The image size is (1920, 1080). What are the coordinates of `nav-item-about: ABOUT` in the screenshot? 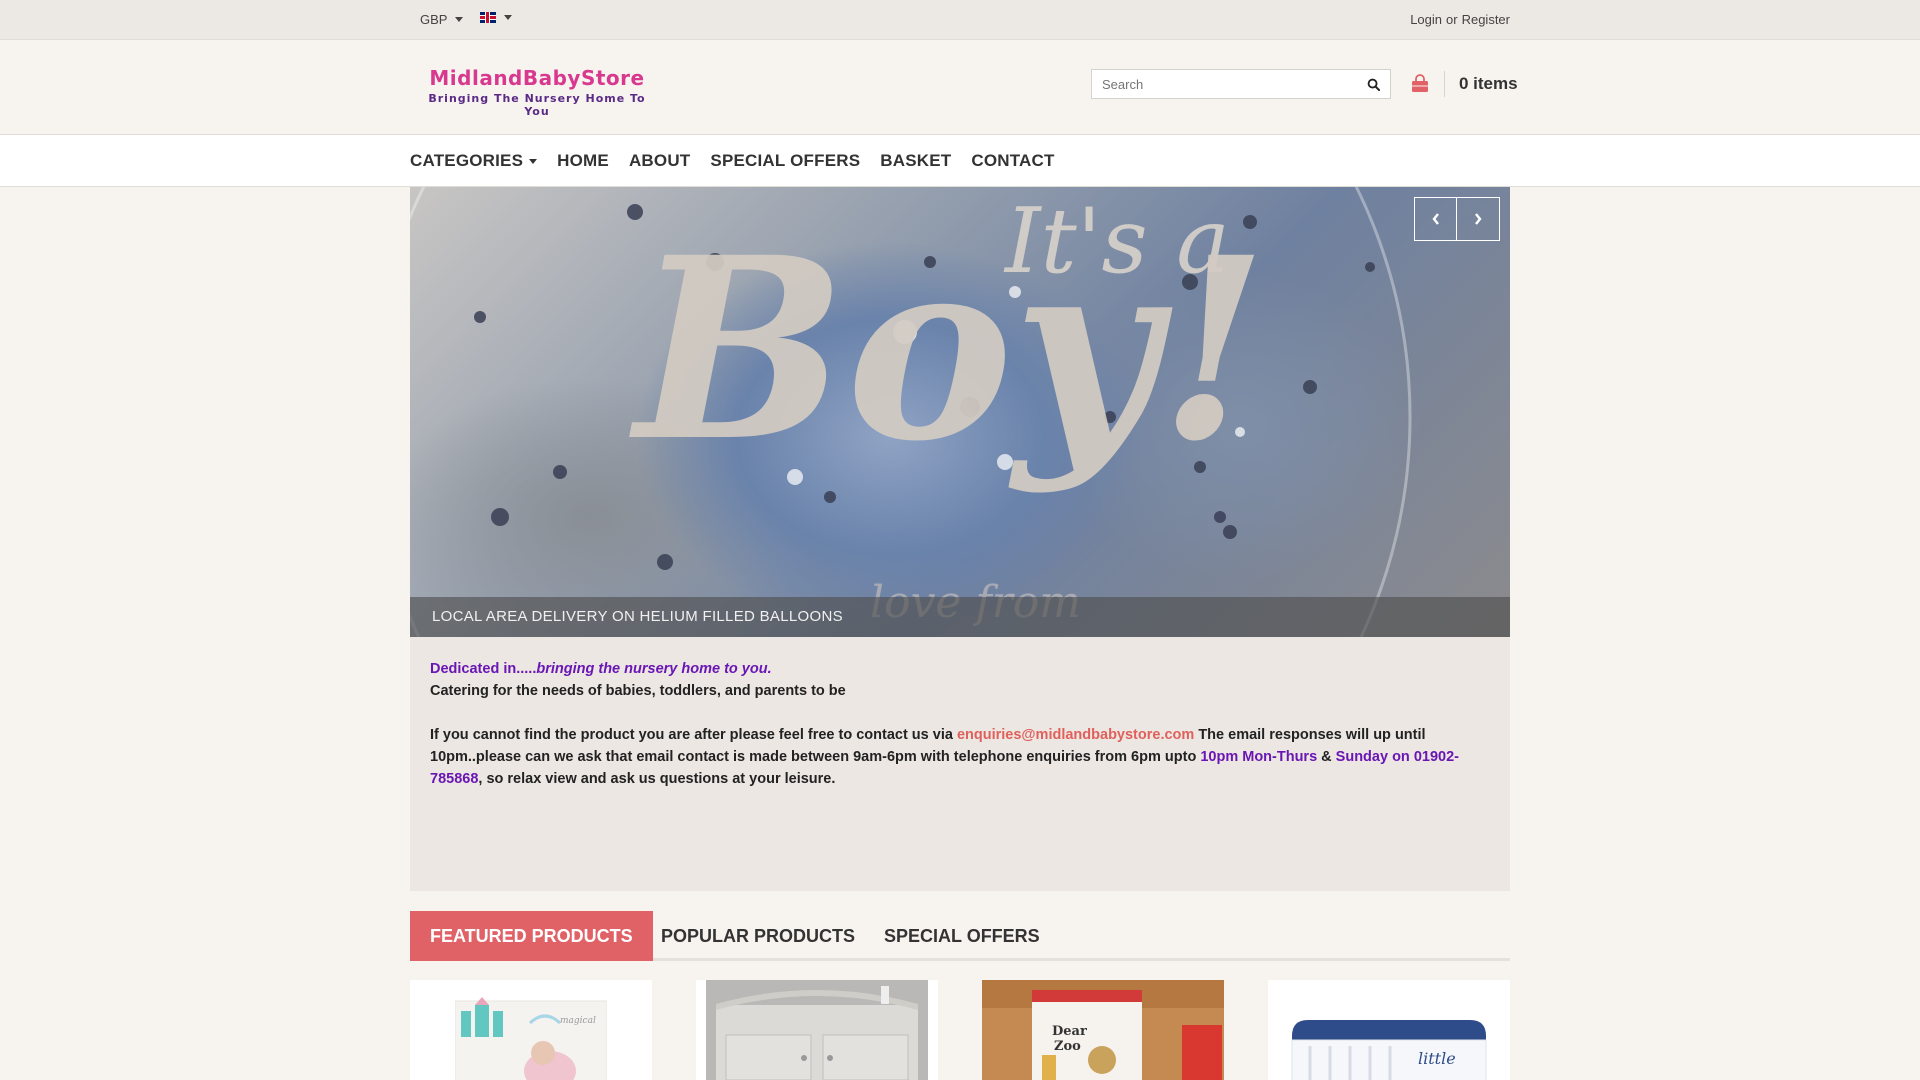 It's located at (659, 161).